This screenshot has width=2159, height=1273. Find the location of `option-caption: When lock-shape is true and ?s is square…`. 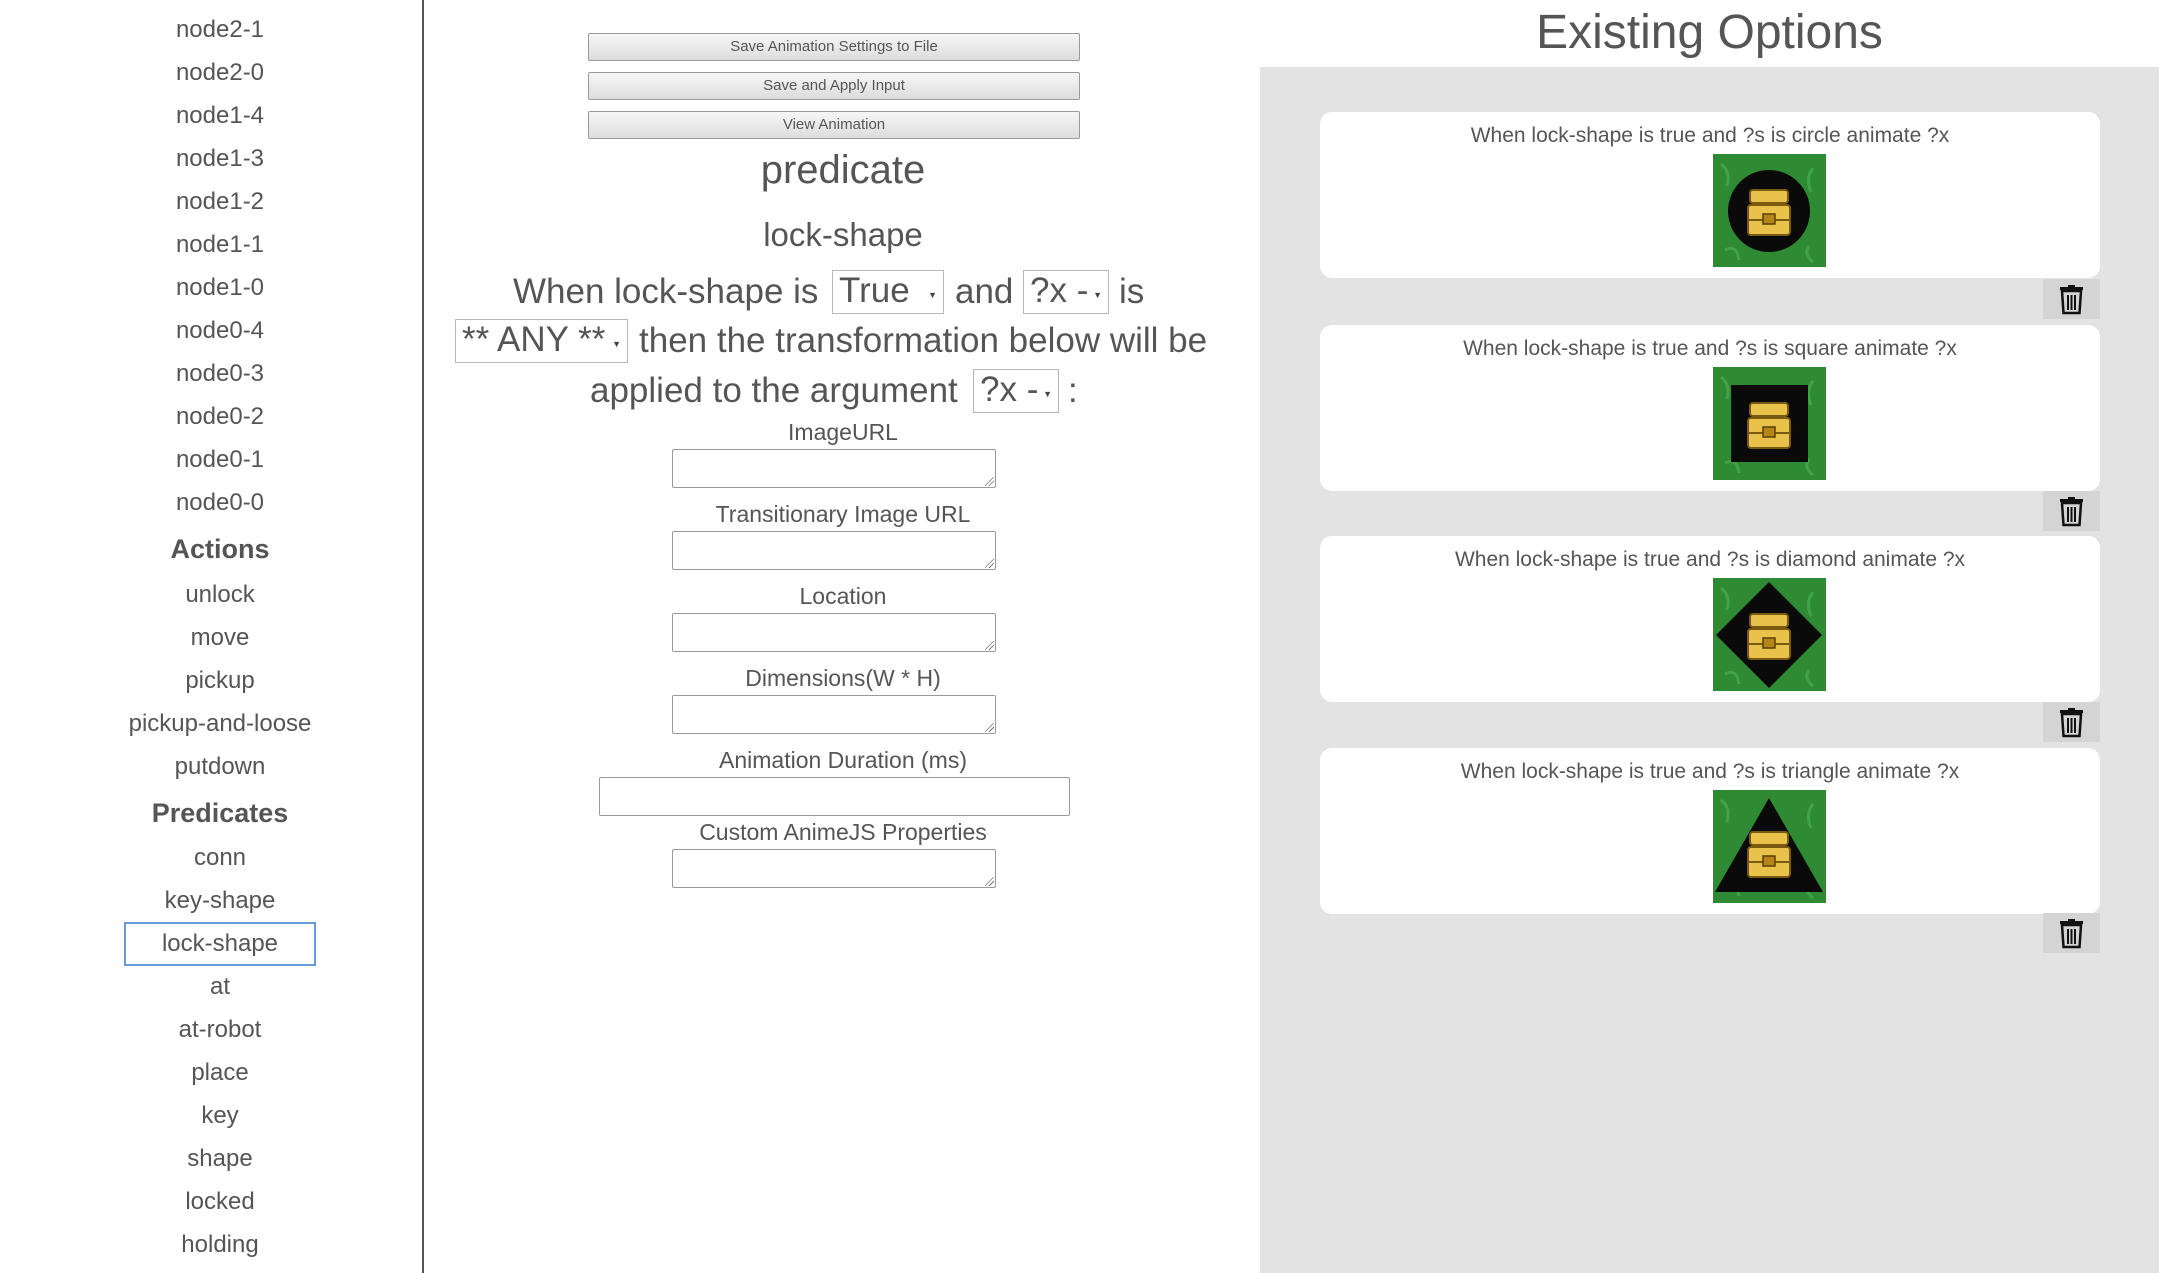

option-caption: When lock-shape is true and ?s is square… is located at coordinates (1710, 348).